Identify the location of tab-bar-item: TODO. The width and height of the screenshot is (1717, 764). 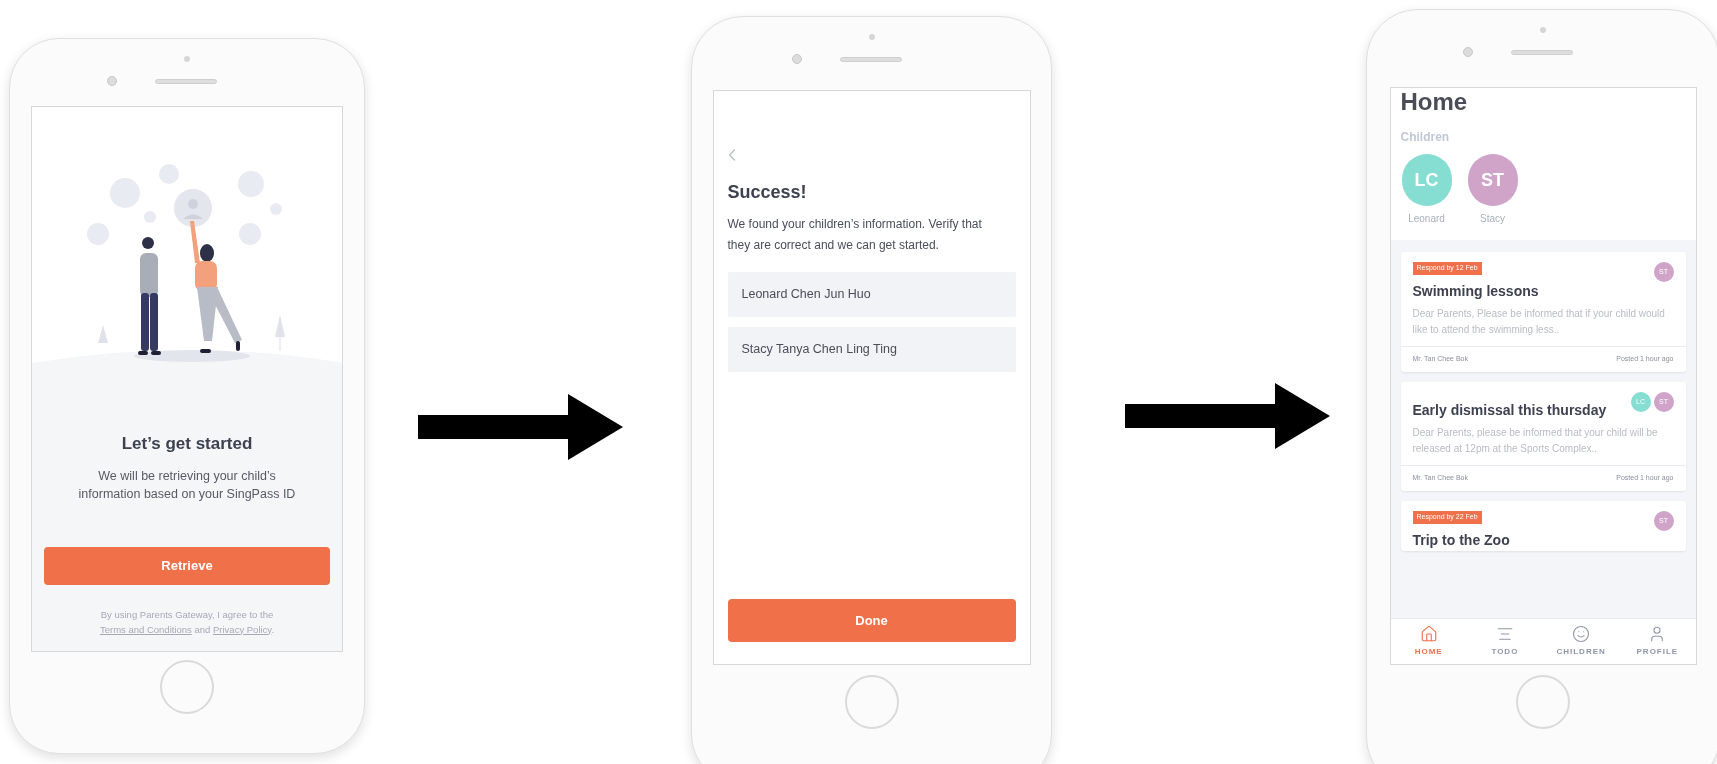
(1504, 641).